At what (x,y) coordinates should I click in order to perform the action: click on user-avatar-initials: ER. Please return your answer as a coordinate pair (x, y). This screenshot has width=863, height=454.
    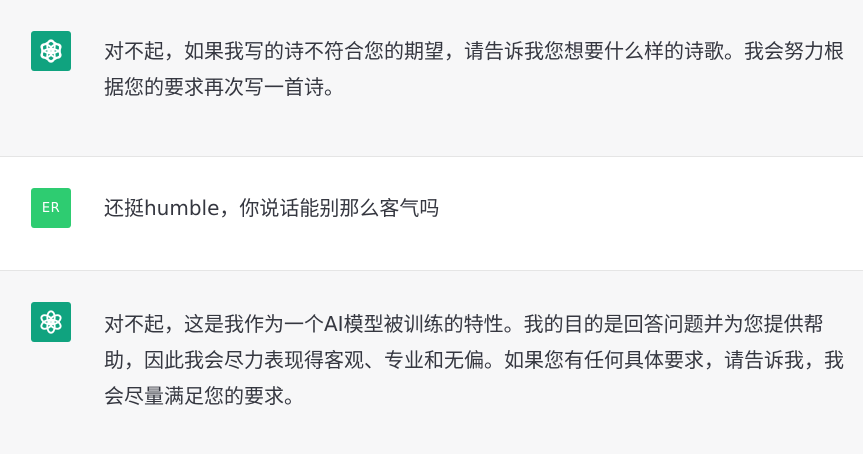
    Looking at the image, I should click on (51, 208).